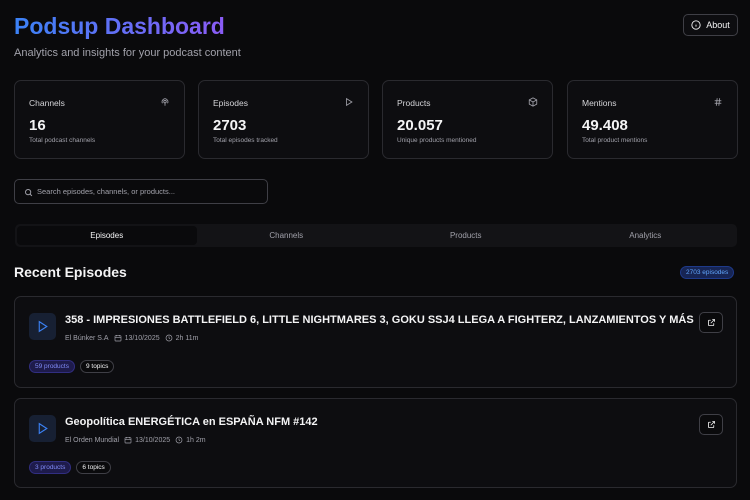  What do you see at coordinates (646, 235) in the screenshot?
I see `tab-analytics: Analytics` at bounding box center [646, 235].